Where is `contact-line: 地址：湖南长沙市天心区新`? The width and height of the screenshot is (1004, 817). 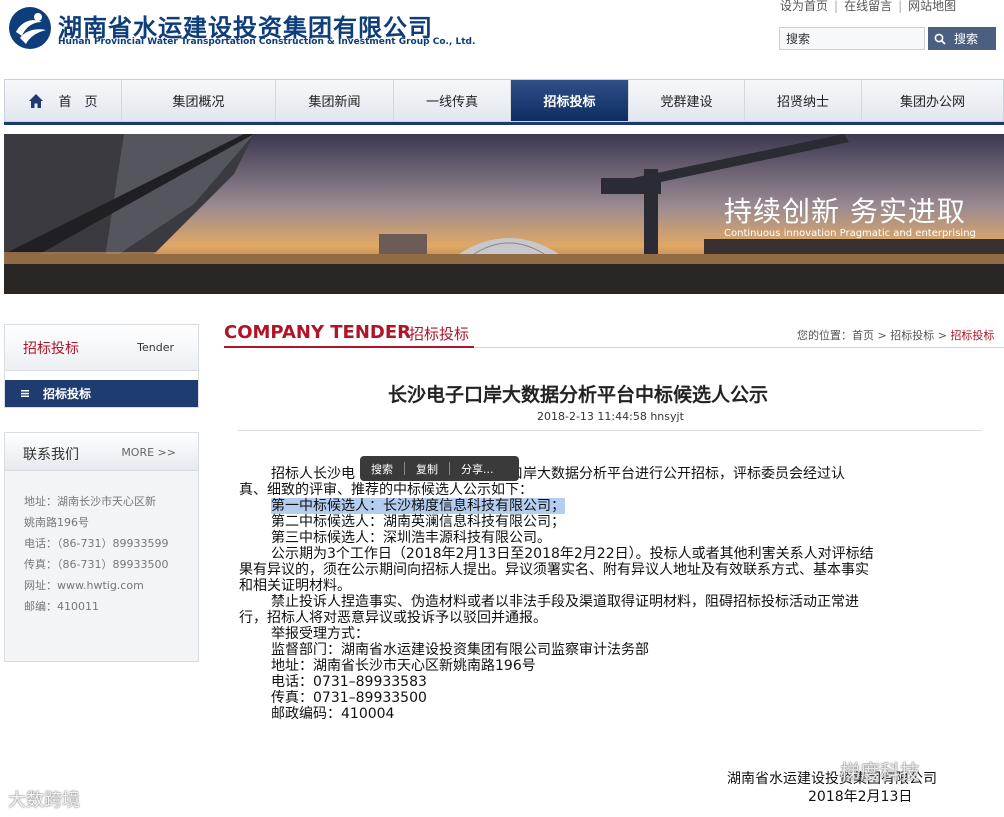 contact-line: 地址：湖南长沙市天心区新 is located at coordinates (90, 501).